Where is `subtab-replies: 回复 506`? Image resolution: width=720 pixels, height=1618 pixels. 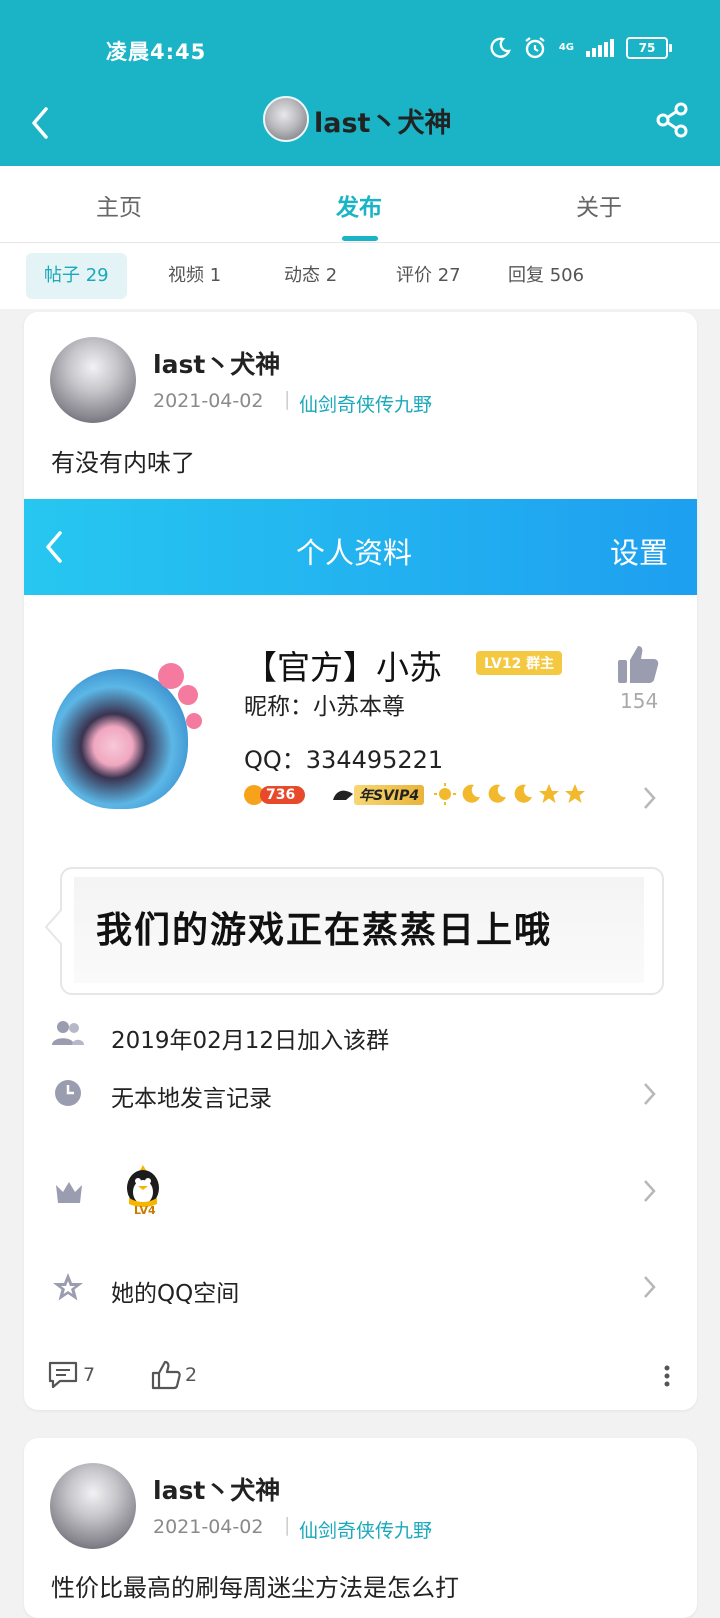 subtab-replies: 回复 506 is located at coordinates (546, 276).